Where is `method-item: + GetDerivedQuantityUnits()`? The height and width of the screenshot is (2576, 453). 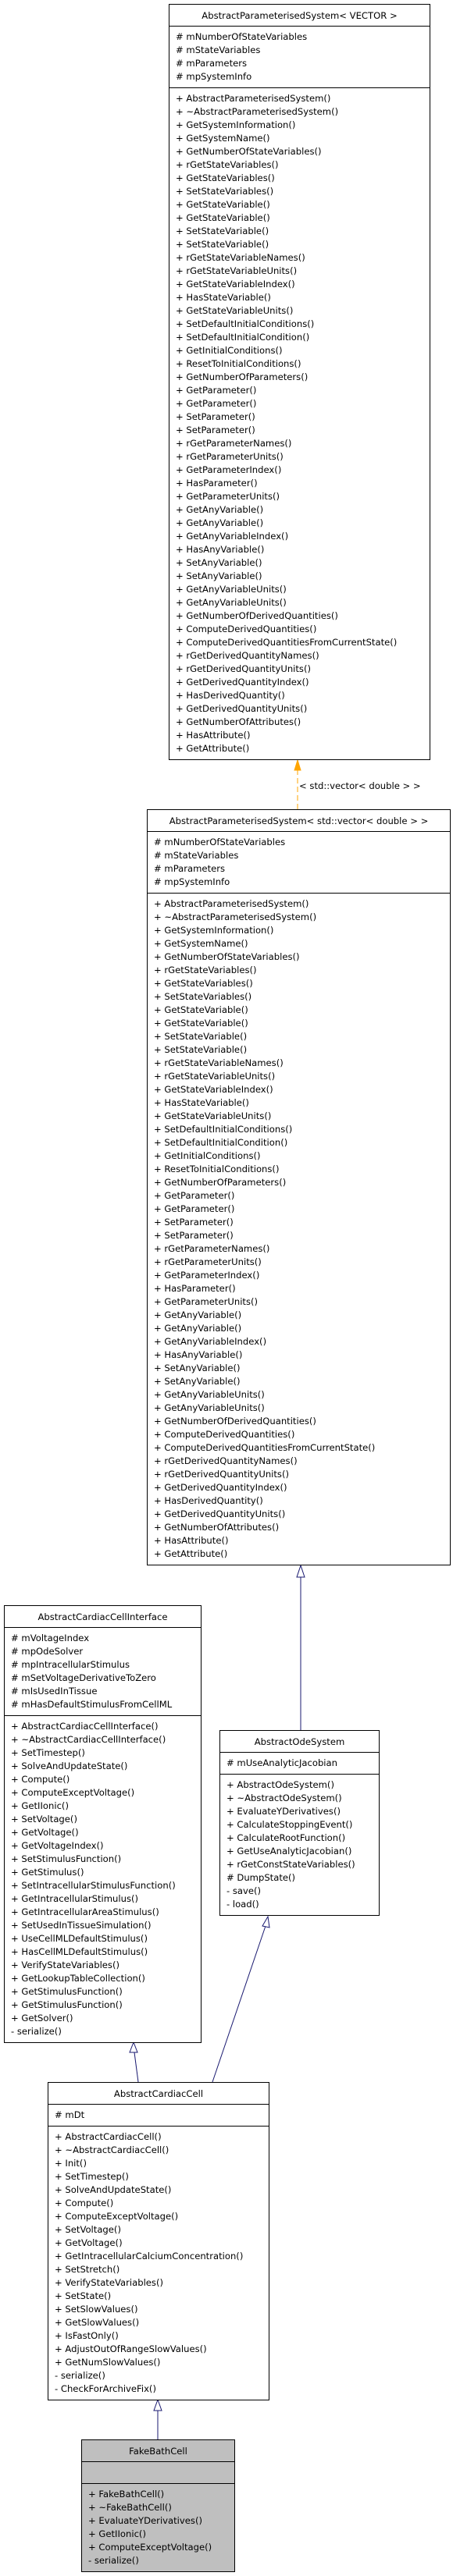 method-item: + GetDerivedQuantityUnits() is located at coordinates (242, 708).